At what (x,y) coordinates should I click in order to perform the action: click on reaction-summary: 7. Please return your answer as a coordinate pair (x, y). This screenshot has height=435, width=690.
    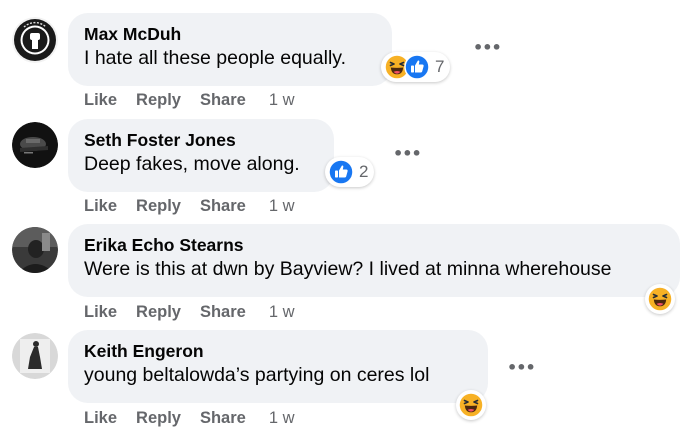
    Looking at the image, I should click on (416, 67).